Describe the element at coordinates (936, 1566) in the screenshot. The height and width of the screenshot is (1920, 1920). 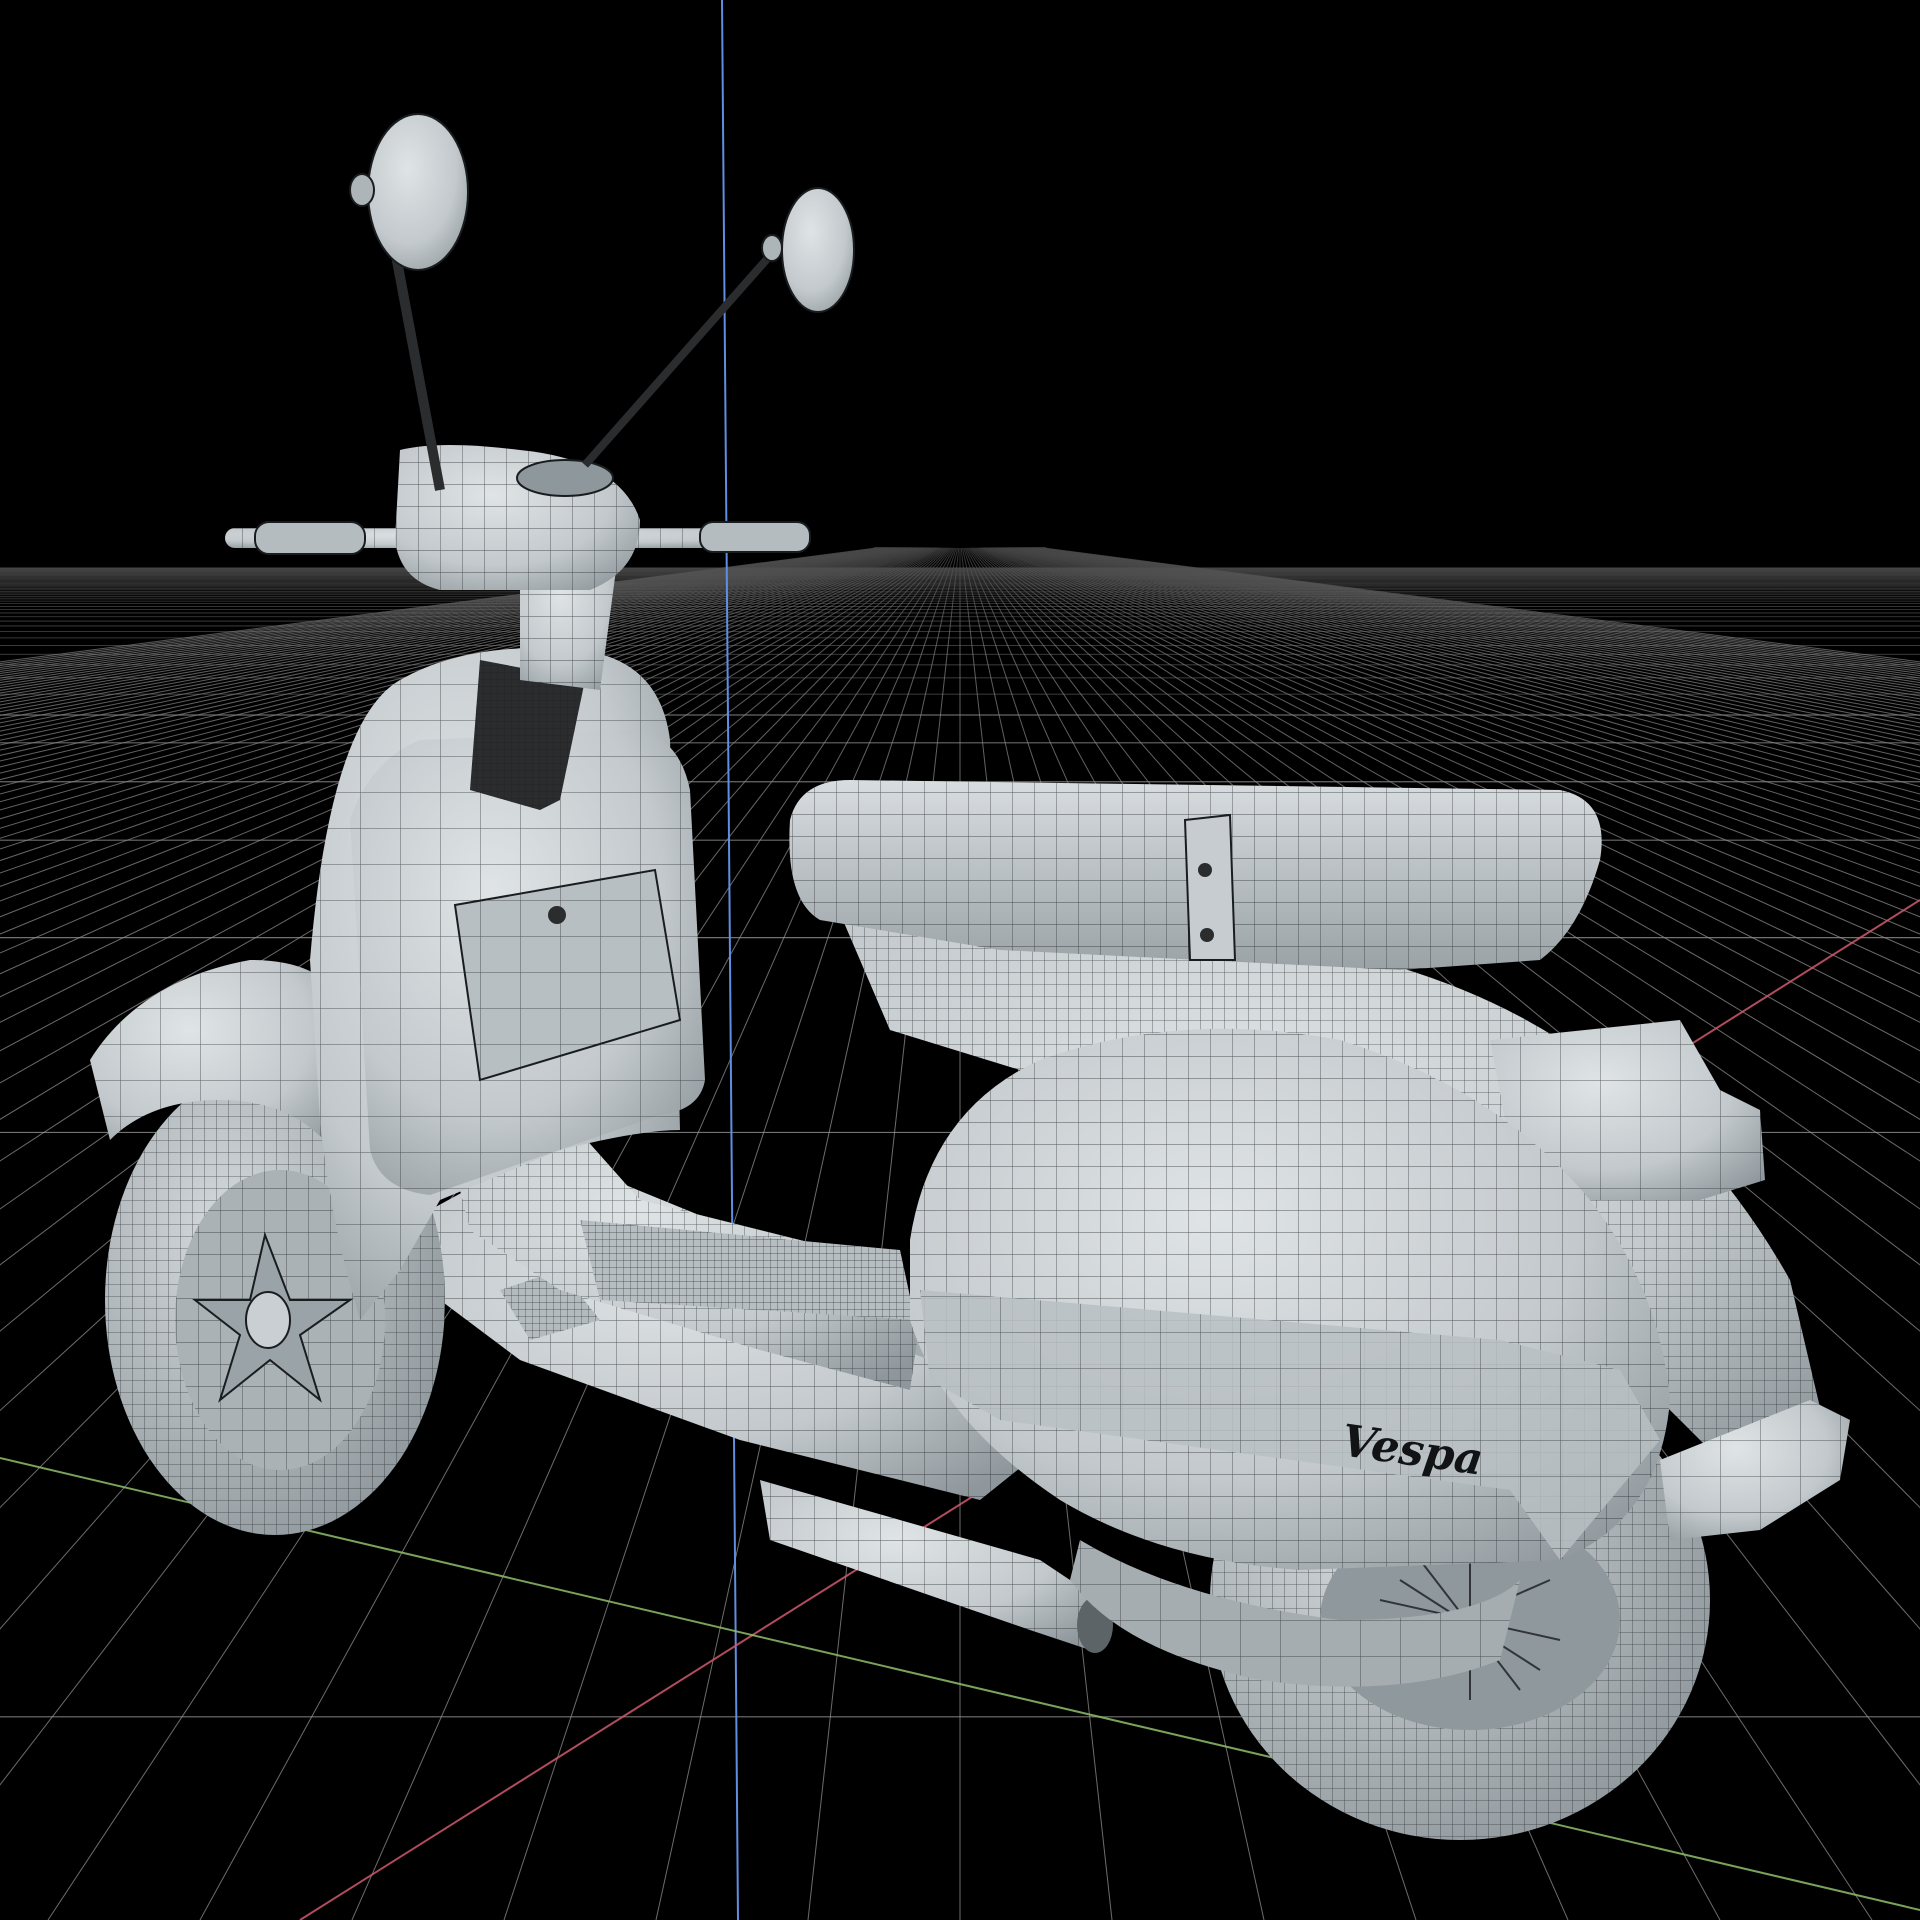
I see `exhaust-muffler` at that location.